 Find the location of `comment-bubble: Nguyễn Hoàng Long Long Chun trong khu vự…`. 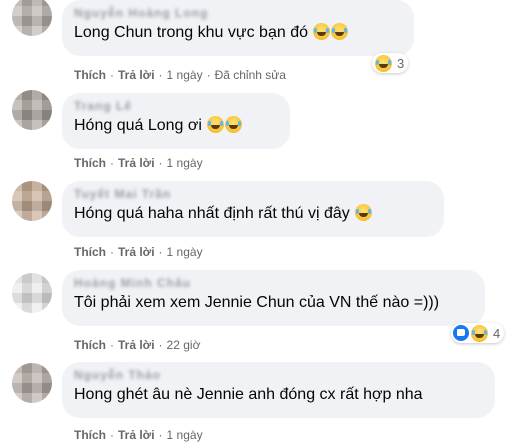

comment-bubble: Nguyễn Hoàng Long Long Chun trong khu vự… is located at coordinates (238, 28).